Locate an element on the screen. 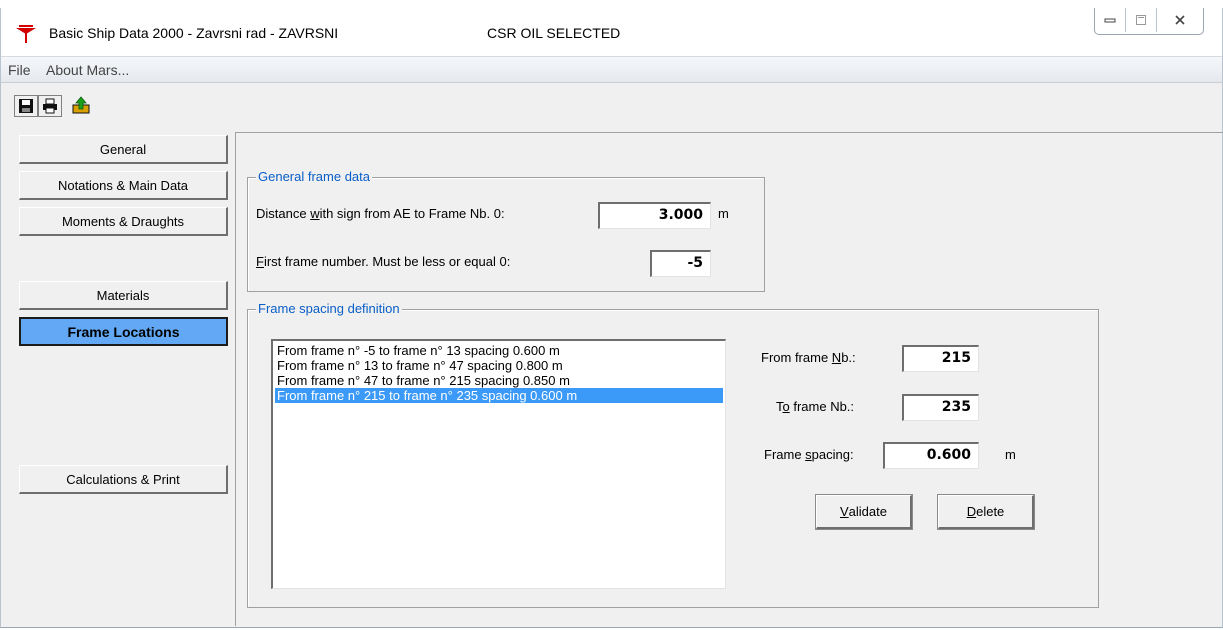 Image resolution: width=1223 pixels, height=630 pixels. print-button is located at coordinates (50, 106).